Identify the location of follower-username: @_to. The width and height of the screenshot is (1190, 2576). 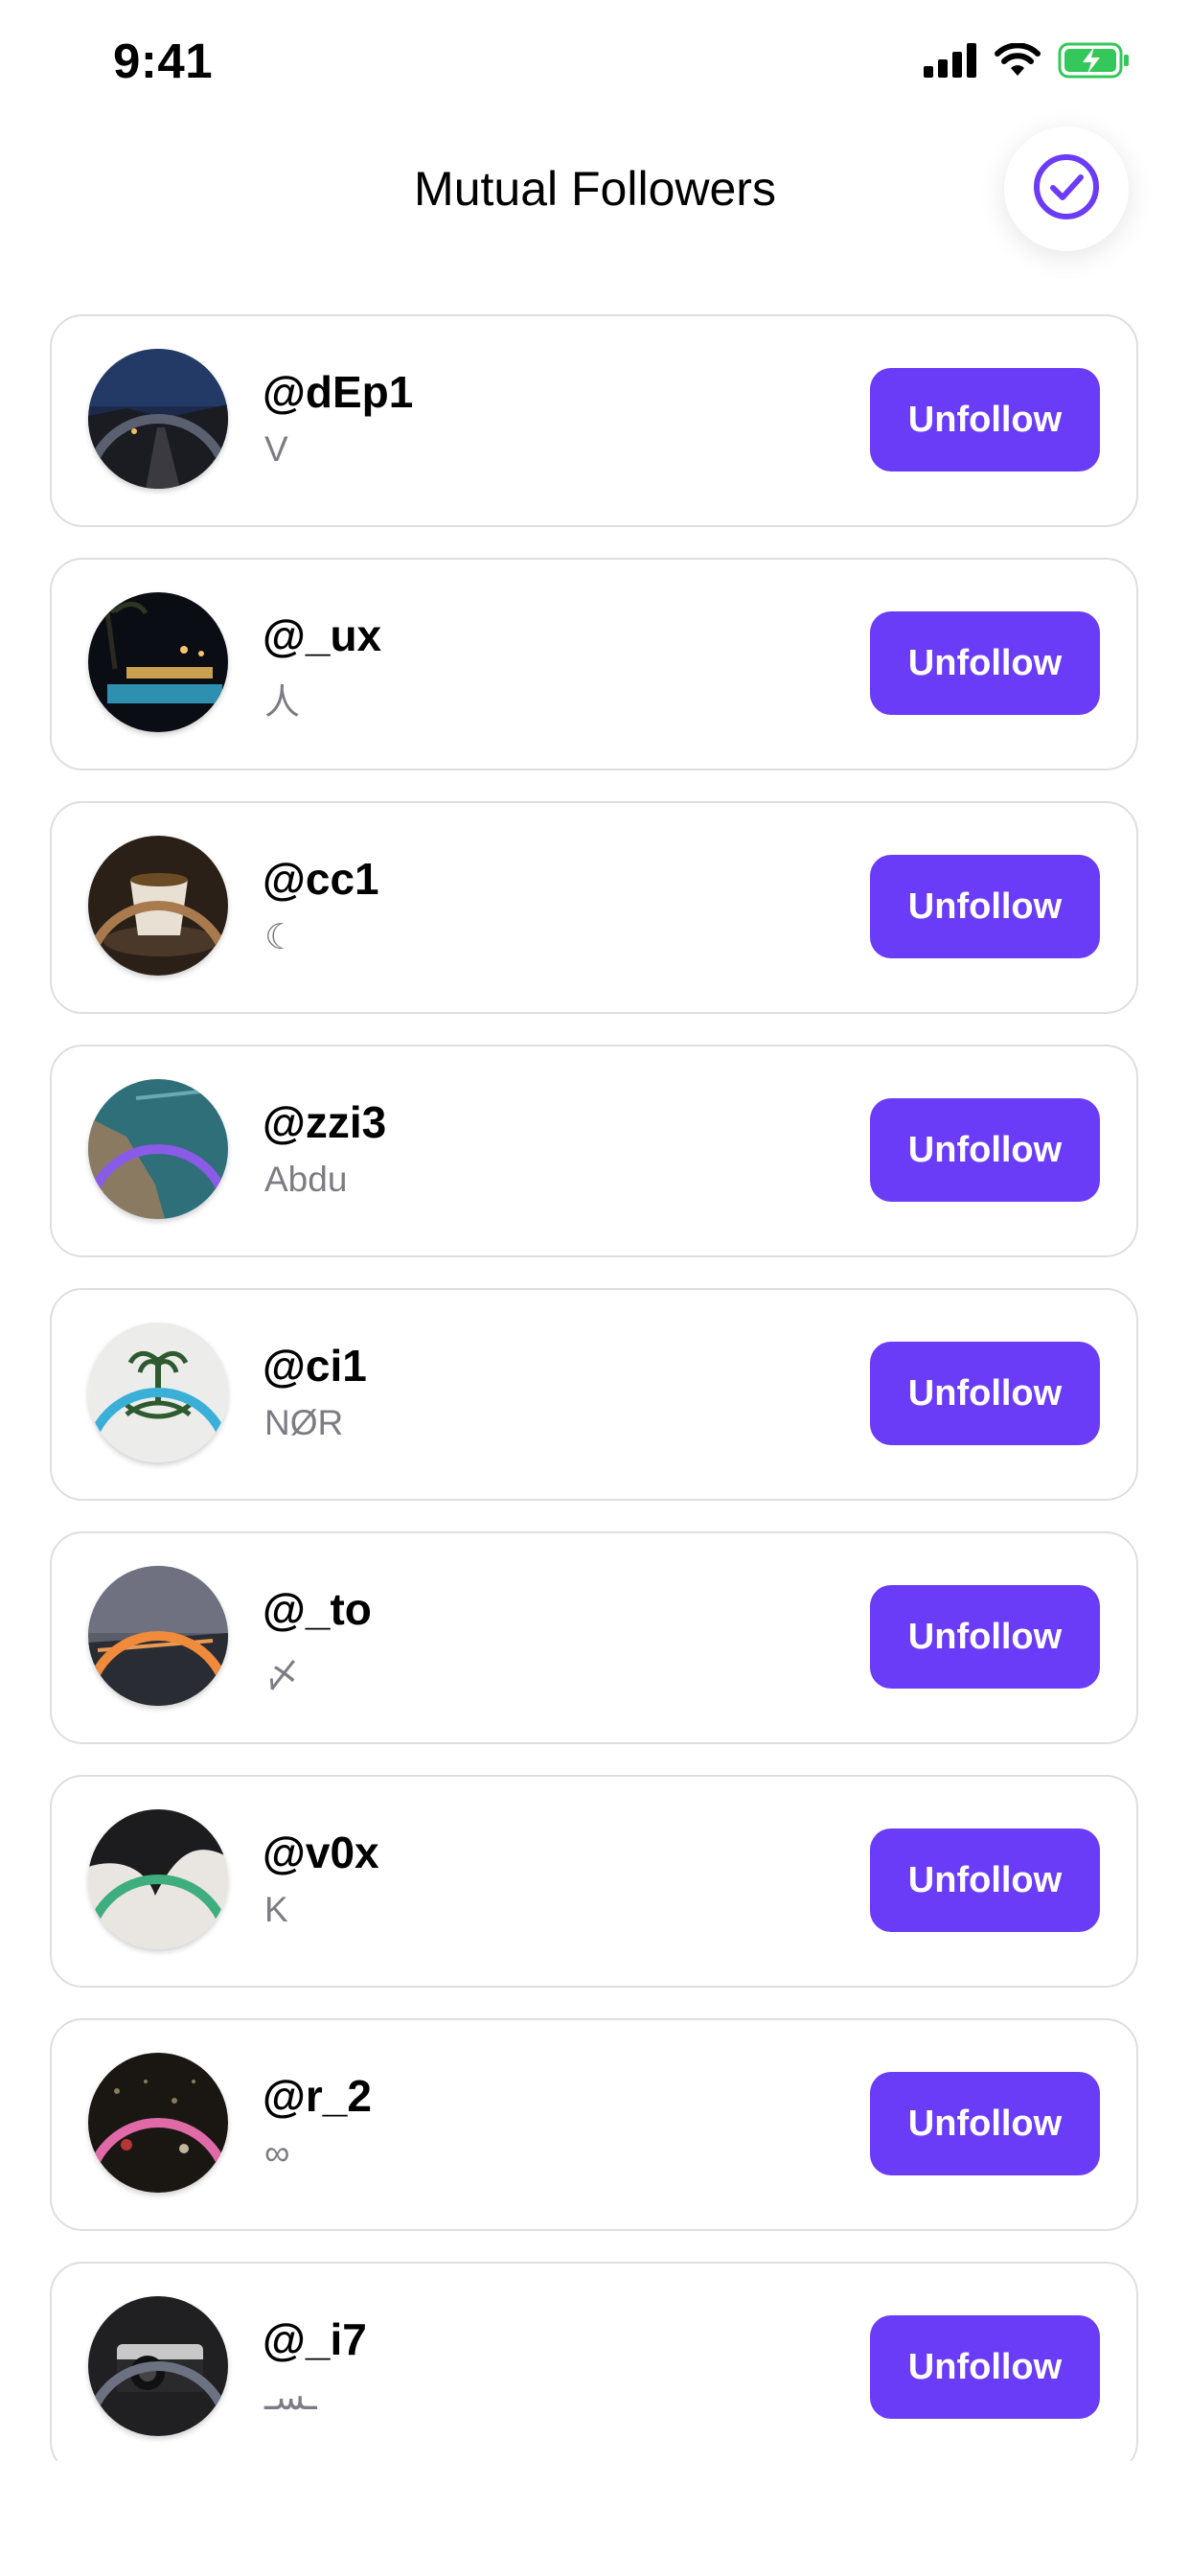
(318, 1609).